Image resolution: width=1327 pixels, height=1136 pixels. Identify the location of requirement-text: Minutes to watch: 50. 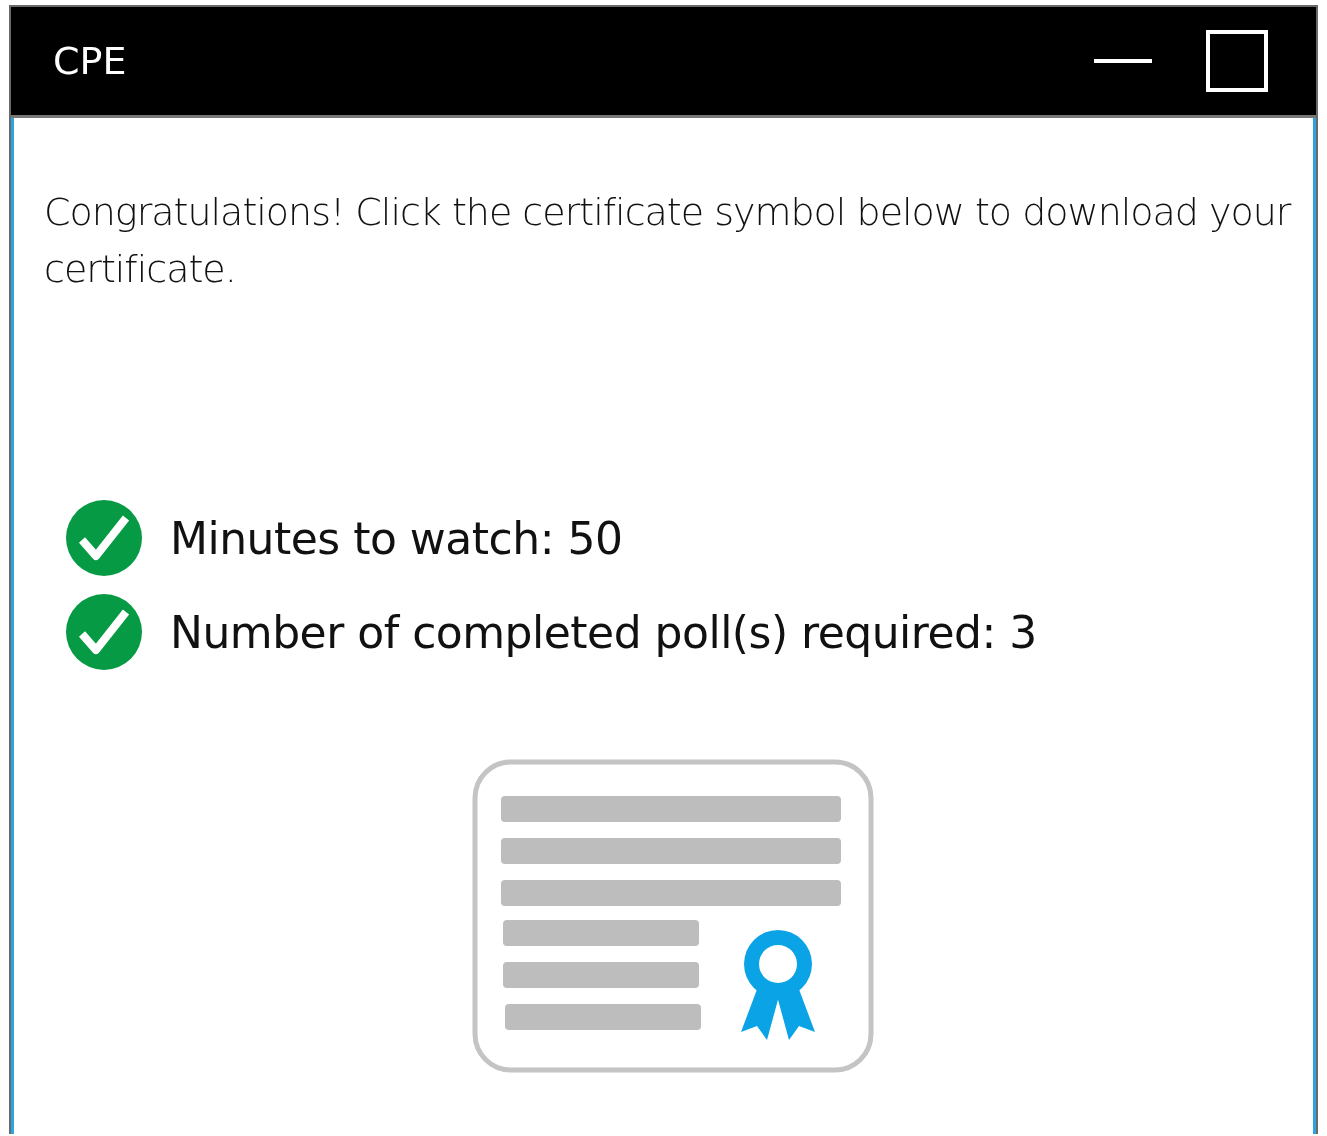
(396, 538).